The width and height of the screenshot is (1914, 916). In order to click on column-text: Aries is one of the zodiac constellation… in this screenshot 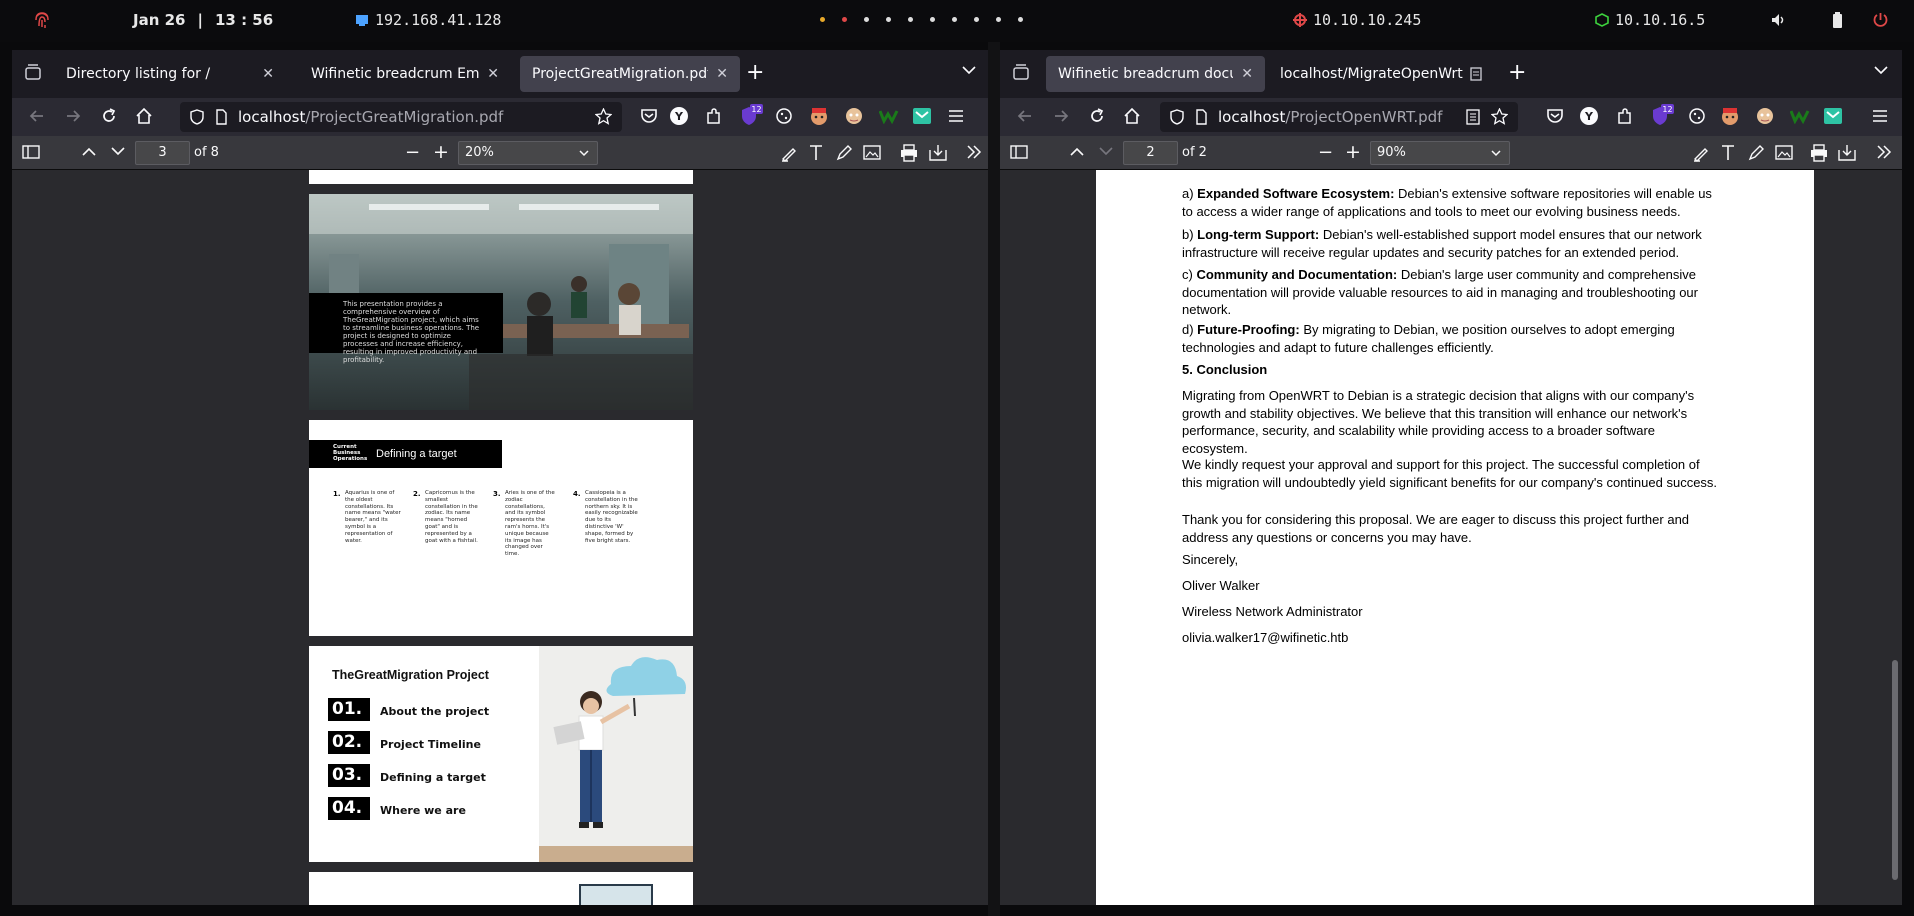, I will do `click(530, 524)`.